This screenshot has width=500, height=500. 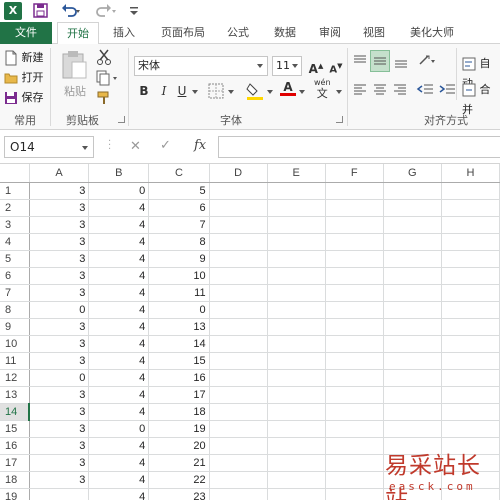 I want to click on undo-icon, so click(x=71, y=11).